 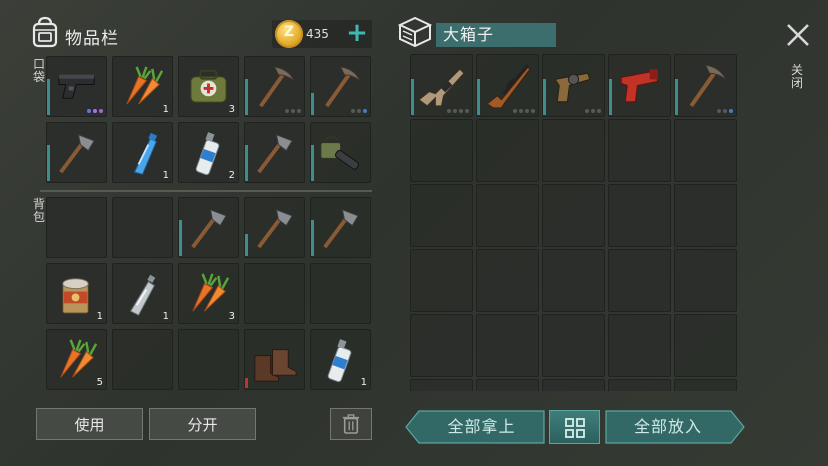 What do you see at coordinates (317, 34) in the screenshot?
I see `coin-count: 435` at bounding box center [317, 34].